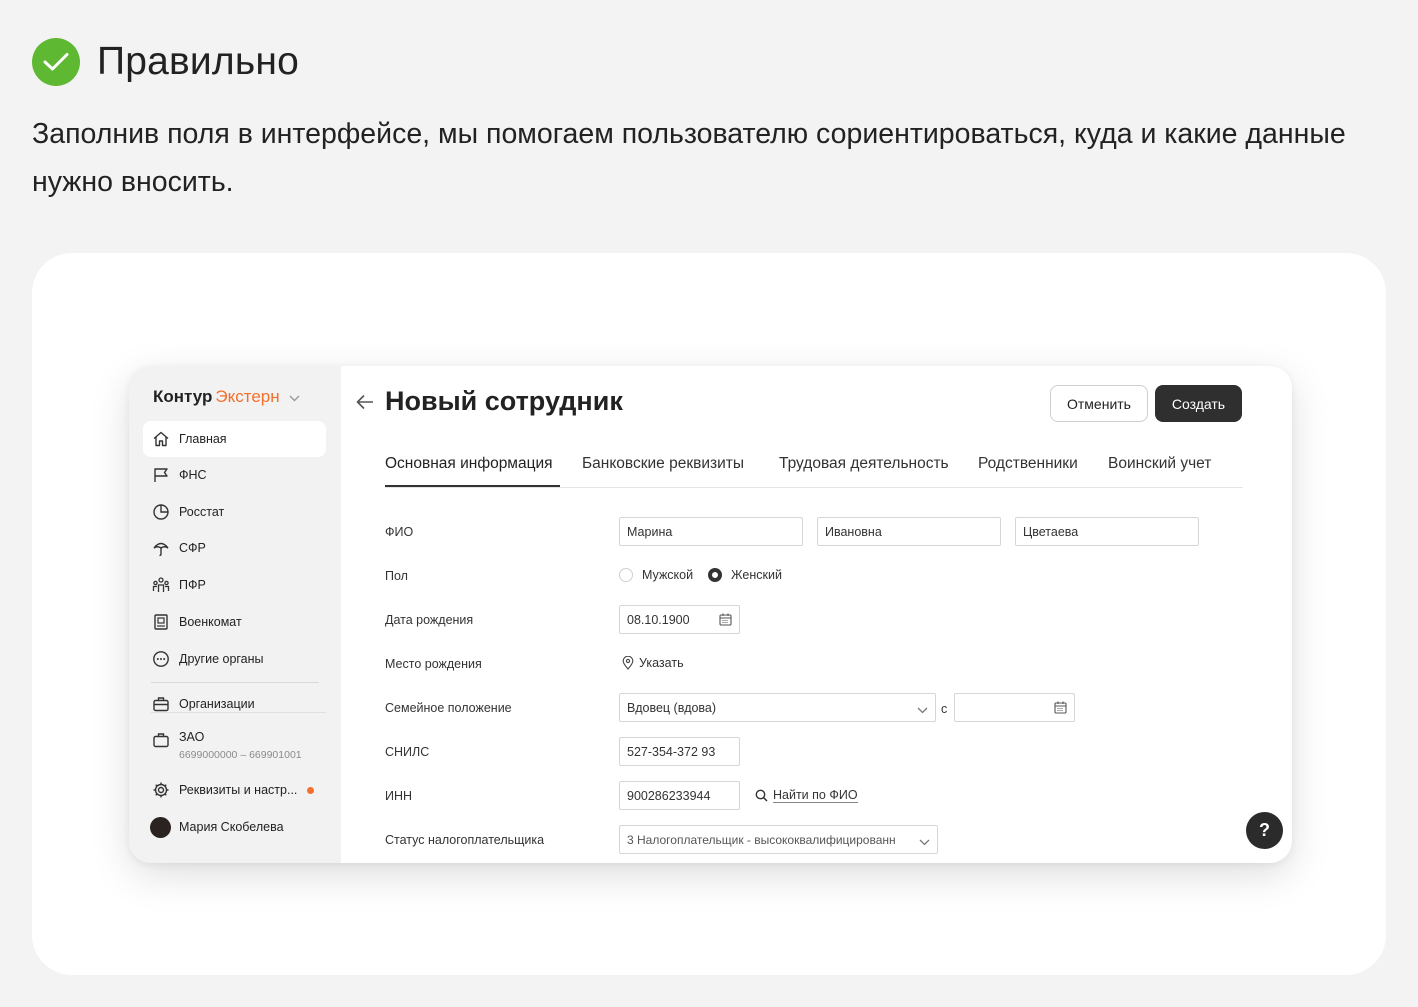 The width and height of the screenshot is (1418, 1007). Describe the element at coordinates (56, 62) in the screenshot. I see `checkmark-icon` at that location.